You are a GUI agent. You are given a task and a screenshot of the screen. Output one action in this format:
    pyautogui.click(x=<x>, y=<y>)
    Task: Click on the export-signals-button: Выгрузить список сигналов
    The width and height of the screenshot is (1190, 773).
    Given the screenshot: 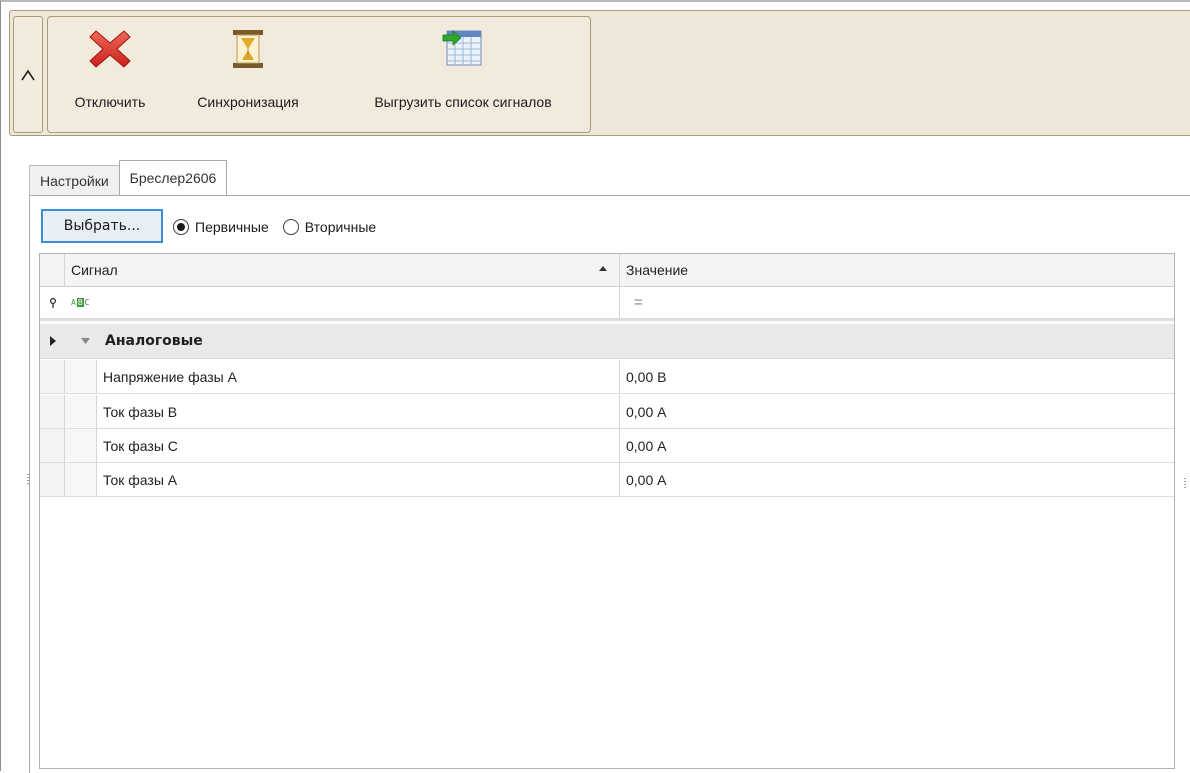 What is the action you would take?
    pyautogui.click(x=463, y=74)
    